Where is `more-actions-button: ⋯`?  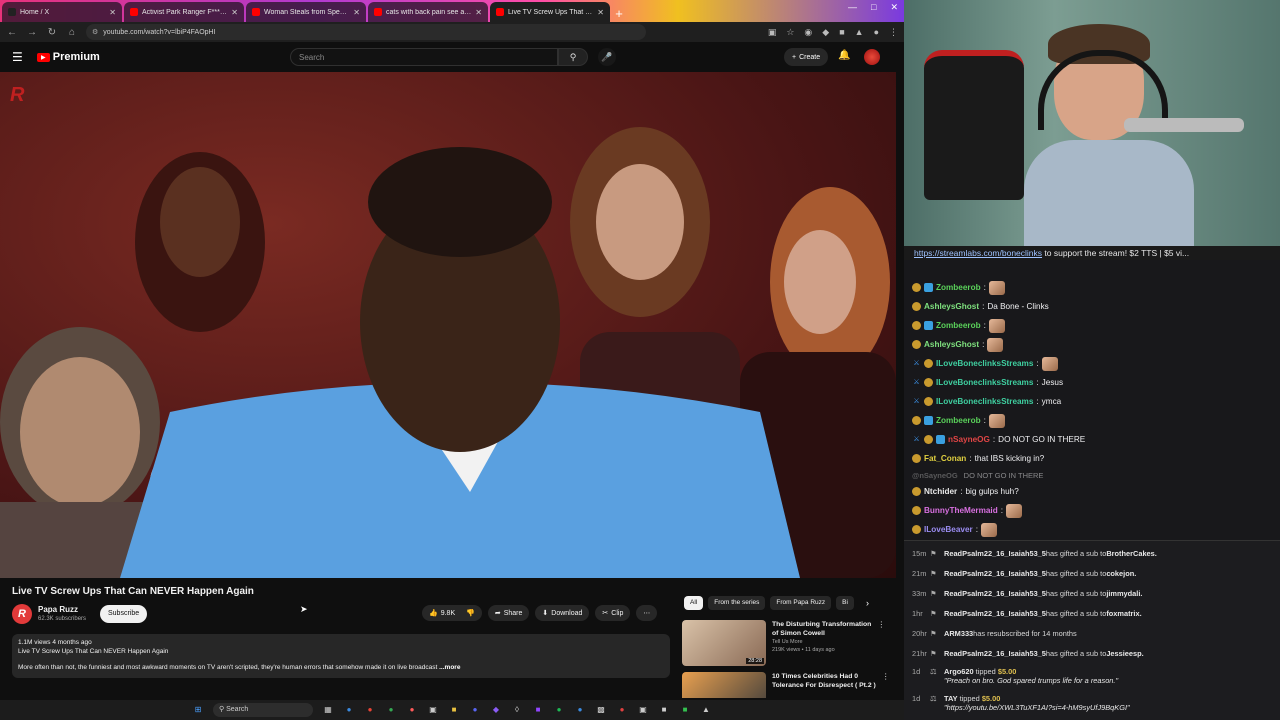
more-actions-button: ⋯ is located at coordinates (647, 613).